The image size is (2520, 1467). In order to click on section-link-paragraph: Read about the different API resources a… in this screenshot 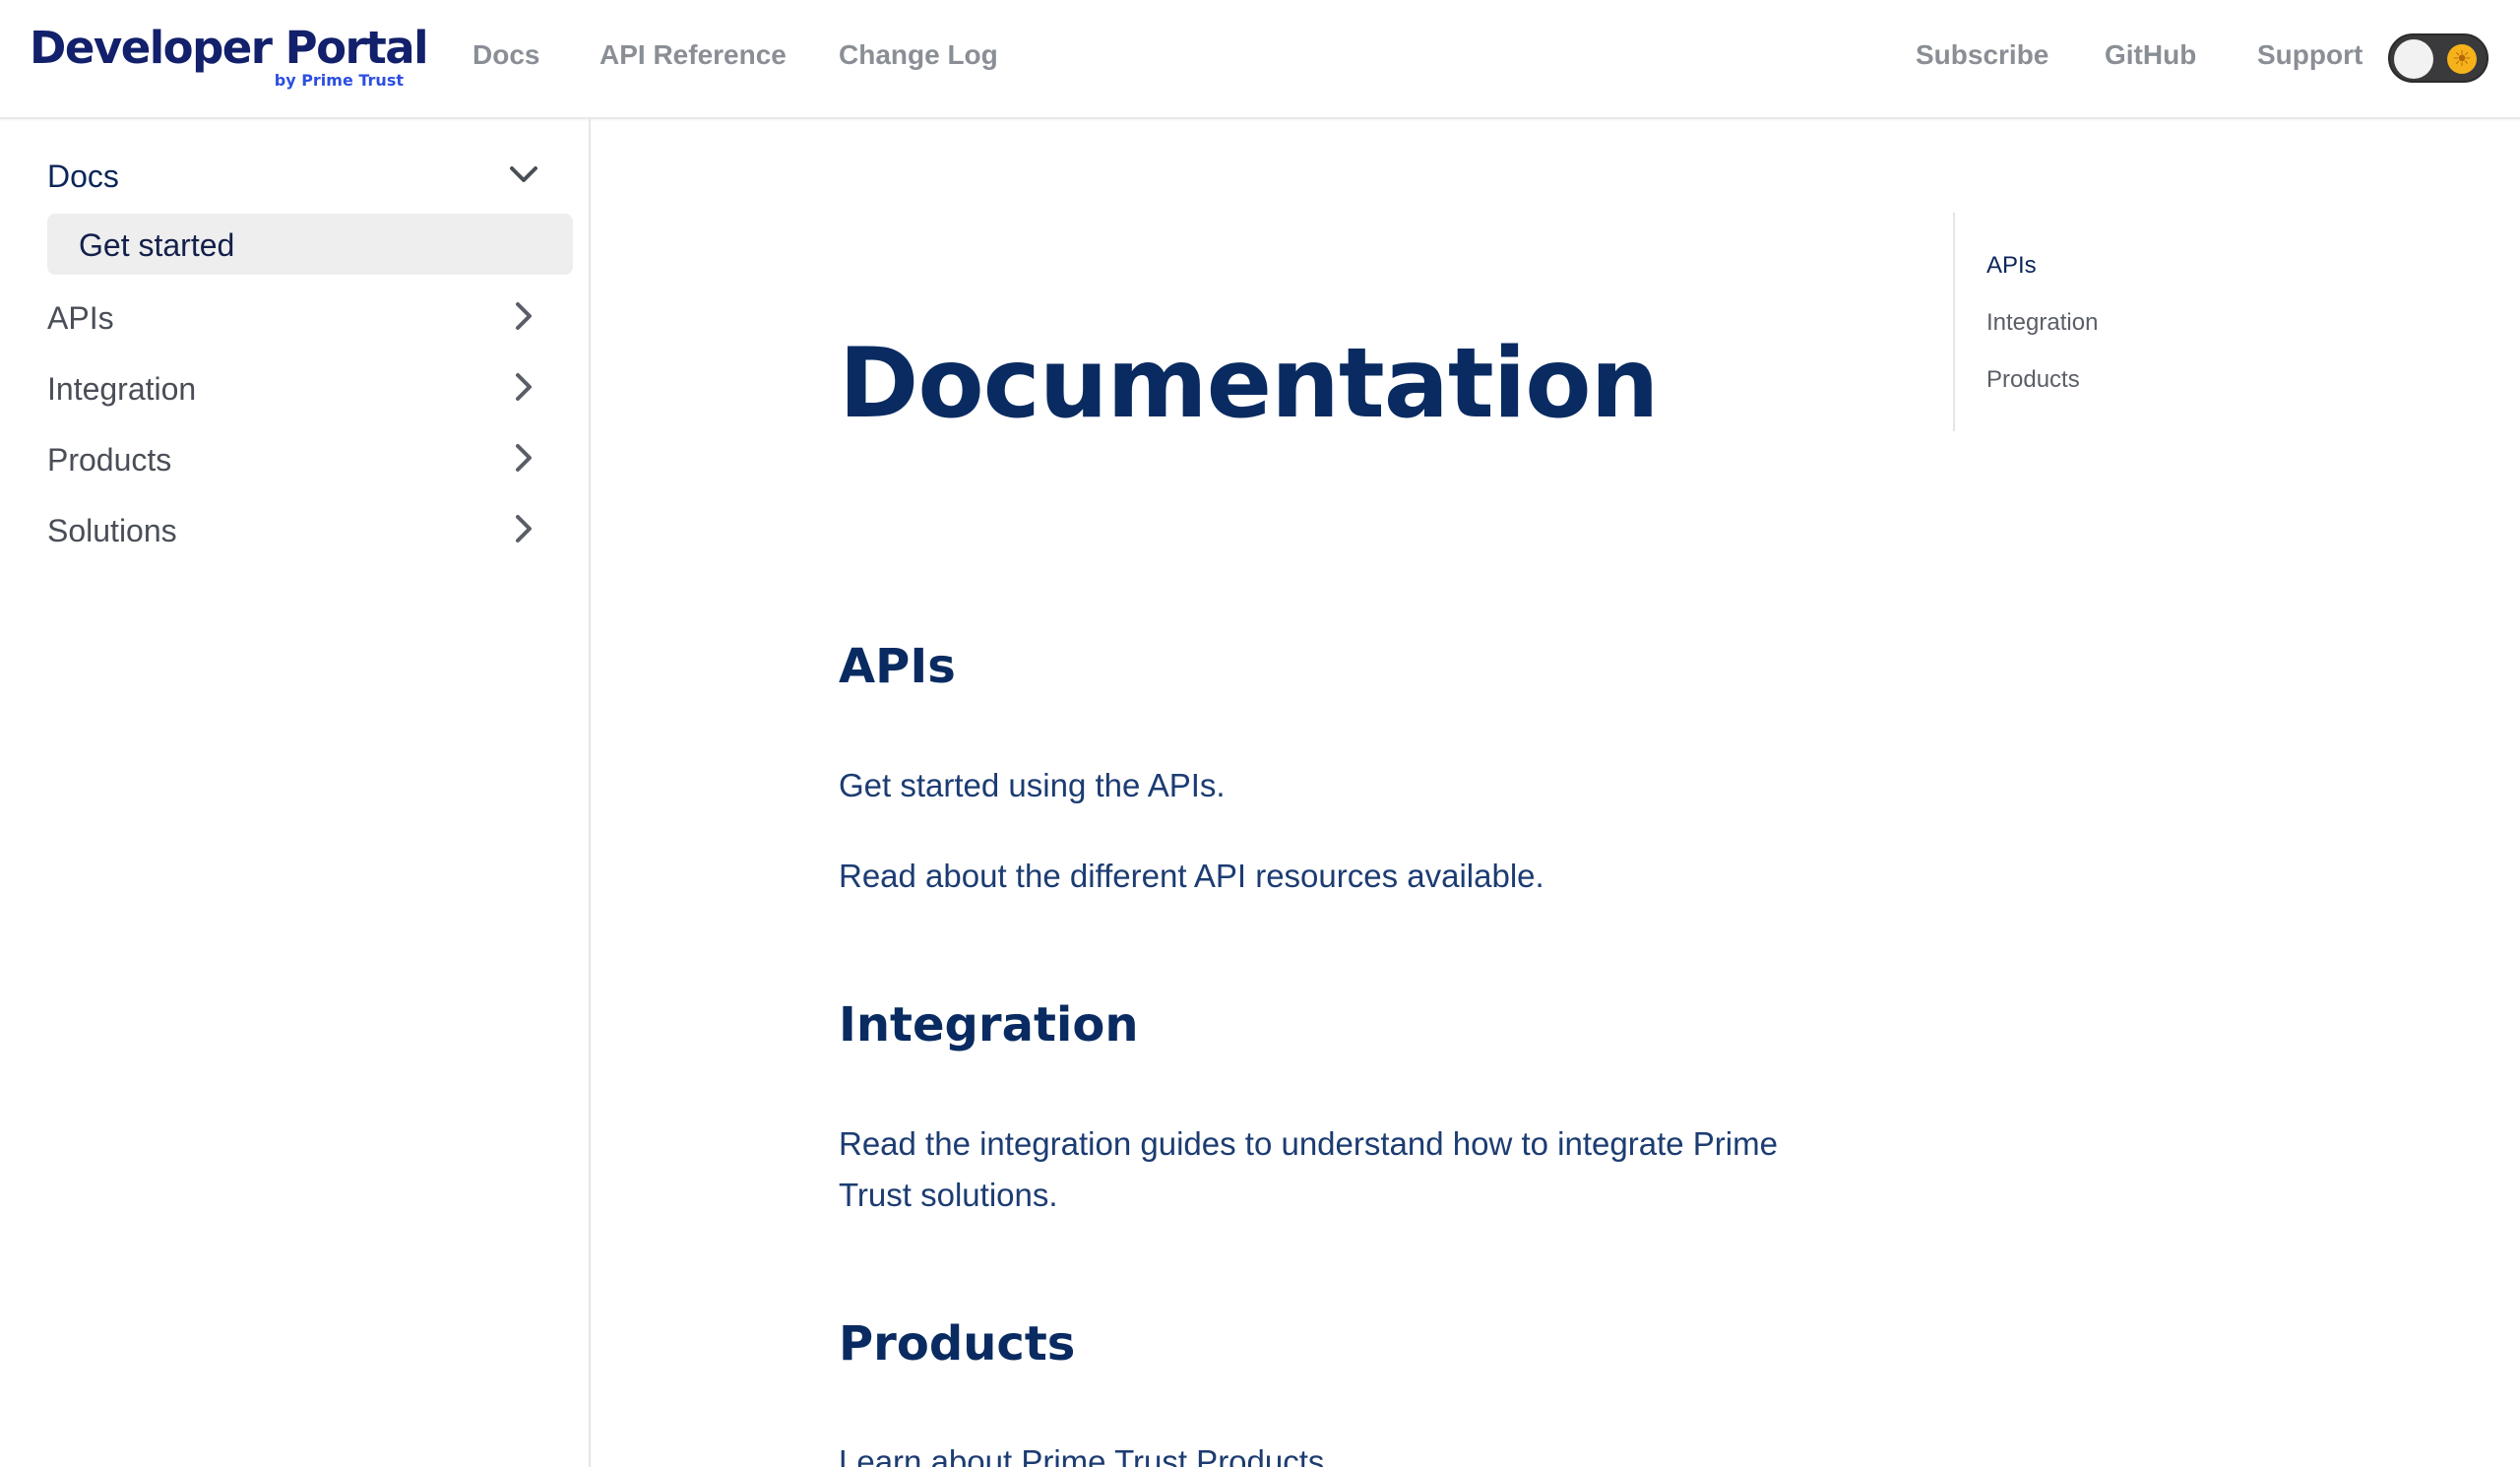, I will do `click(1331, 876)`.